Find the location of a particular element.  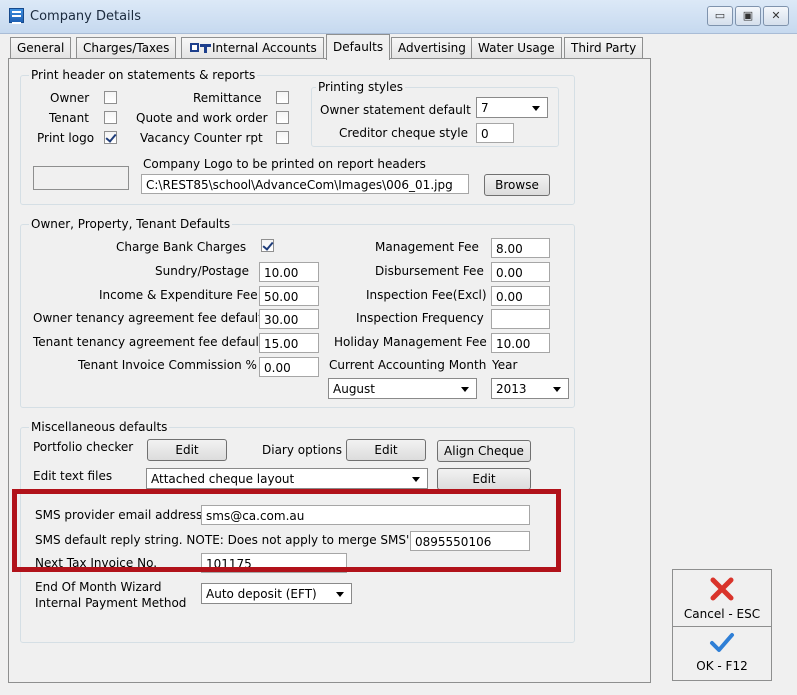

tab-charges-taxes: Charges/Taxes is located at coordinates (126, 48).